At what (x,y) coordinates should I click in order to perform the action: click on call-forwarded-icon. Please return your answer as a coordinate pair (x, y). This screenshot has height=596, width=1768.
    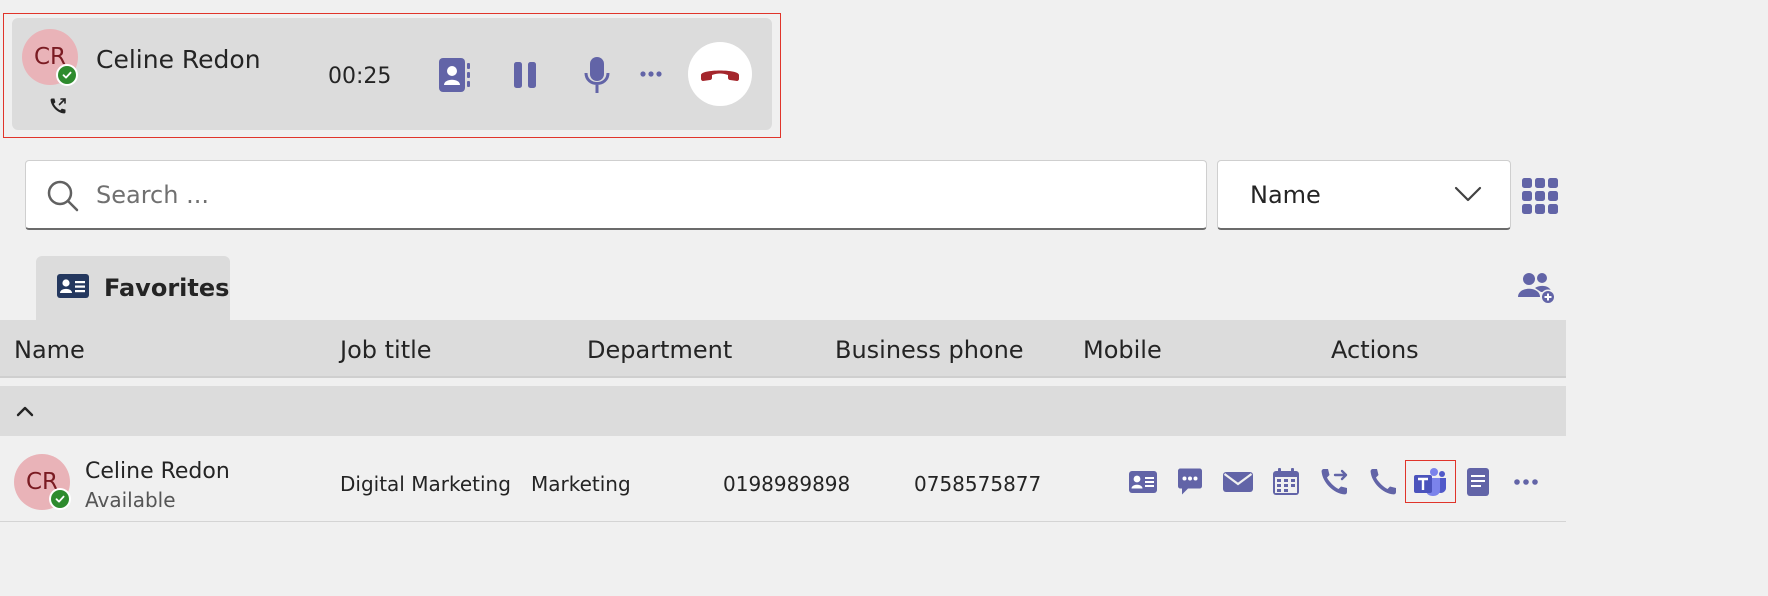
    Looking at the image, I should click on (58, 108).